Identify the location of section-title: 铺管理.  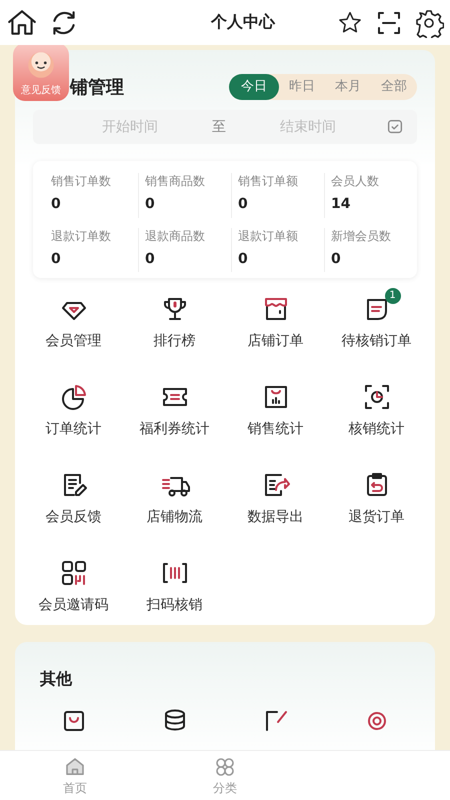
(97, 87).